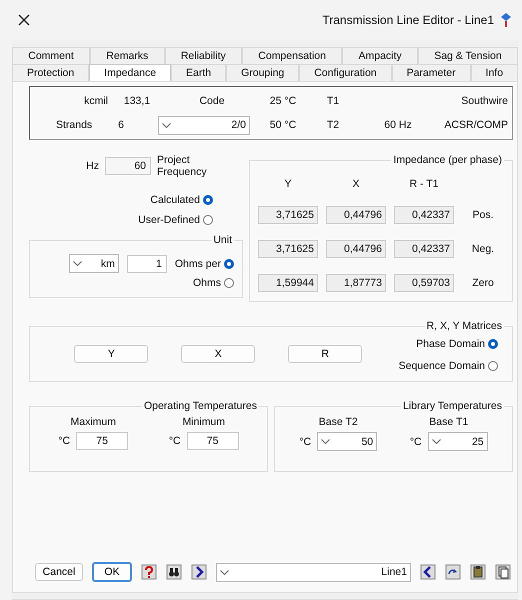  What do you see at coordinates (356, 283) in the screenshot?
I see `value-field: 1,87773` at bounding box center [356, 283].